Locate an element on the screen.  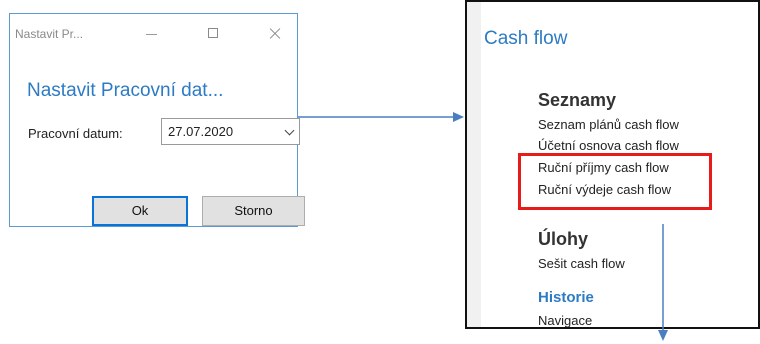
arrow-head-down-icon is located at coordinates (663, 335).